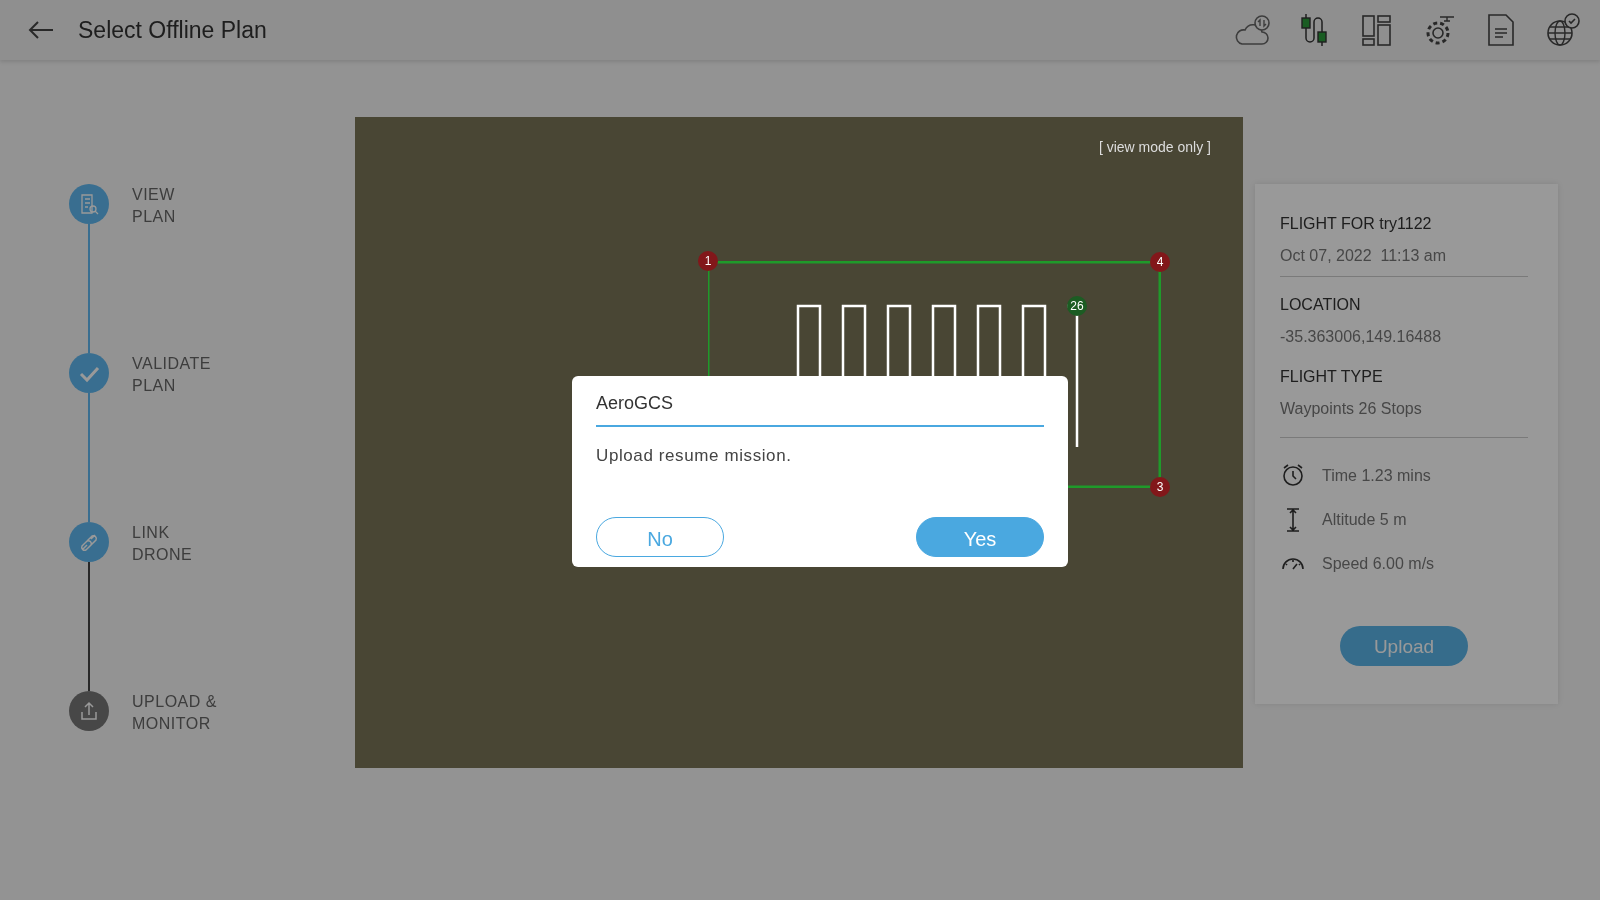  I want to click on section-value: Waypoints 26 Stops, so click(1351, 409).